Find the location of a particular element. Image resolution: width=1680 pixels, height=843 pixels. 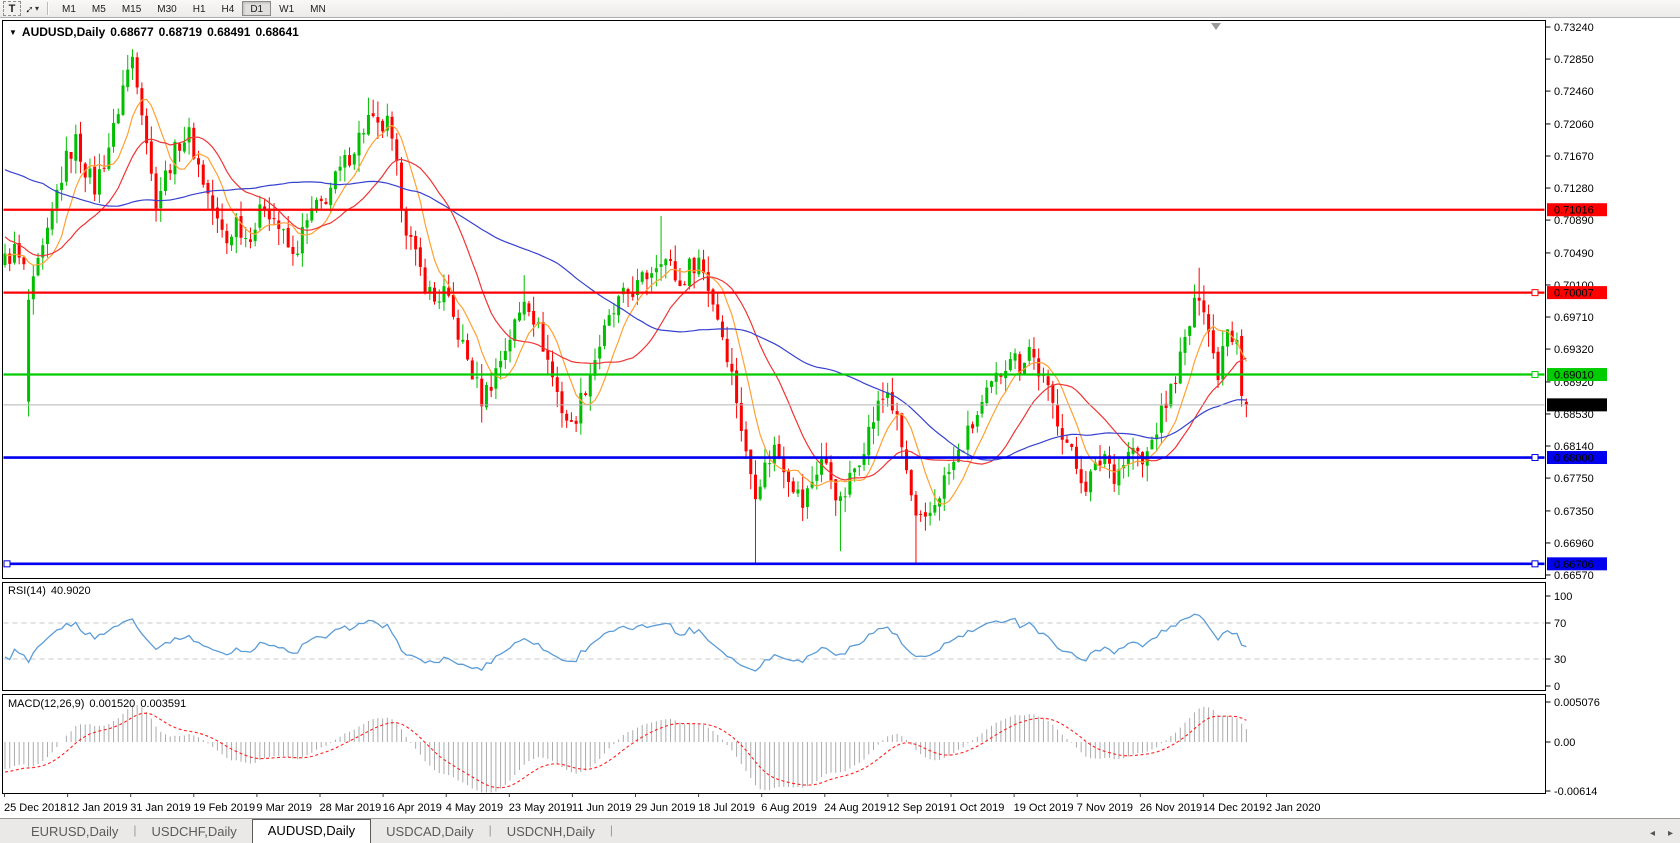

rsi-axis-label: 0 is located at coordinates (1557, 687).